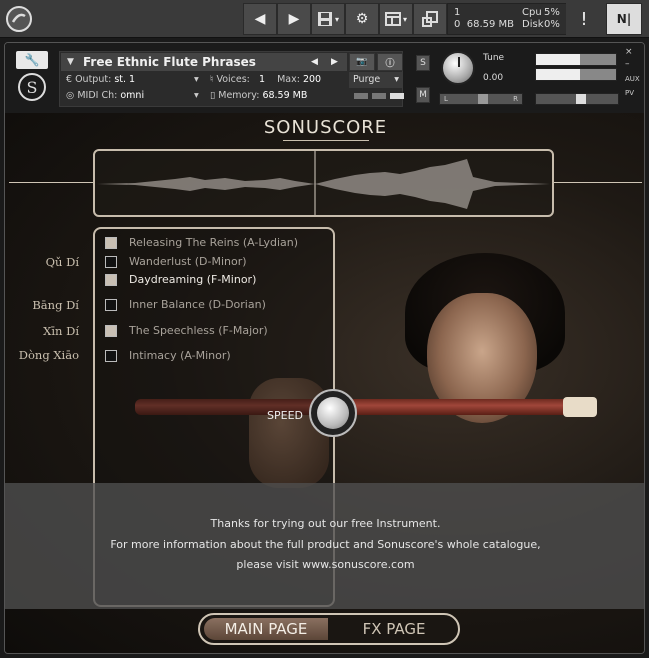 Image resolution: width=649 pixels, height=658 pixels. What do you see at coordinates (233, 79) in the screenshot?
I see `voices-label: Voices:` at bounding box center [233, 79].